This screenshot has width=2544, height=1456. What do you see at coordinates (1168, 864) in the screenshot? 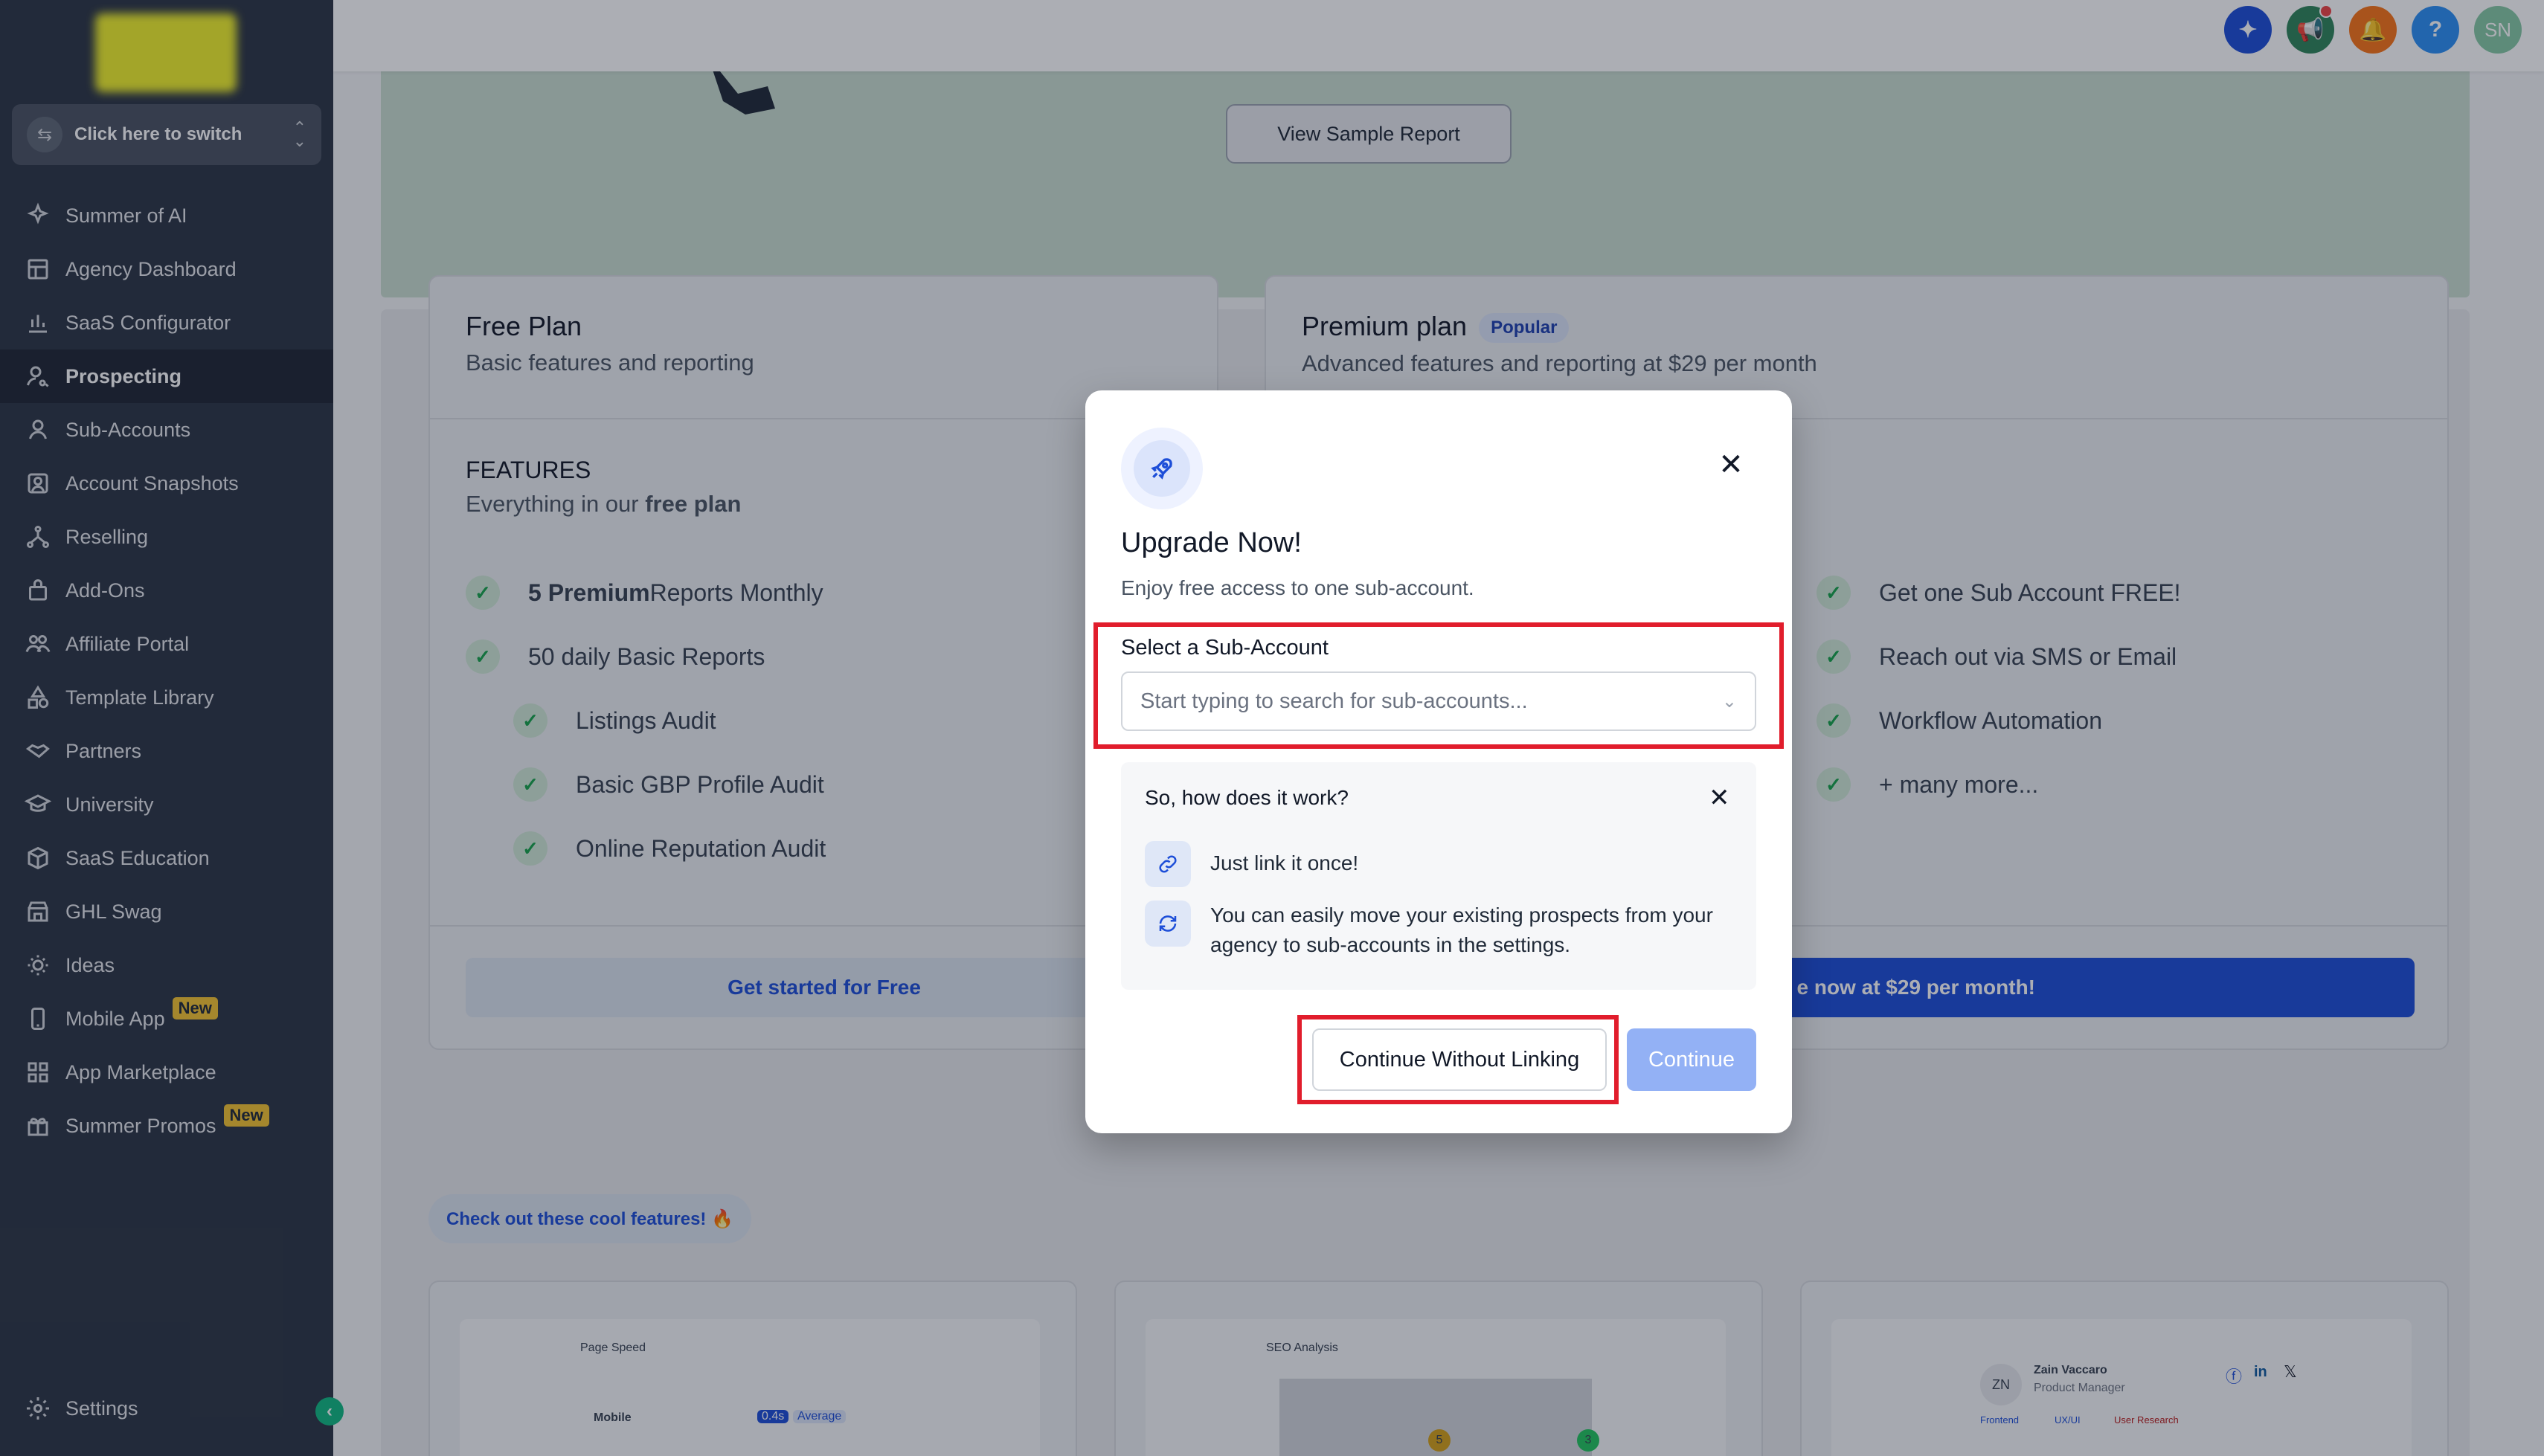
I see `link-icon` at bounding box center [1168, 864].